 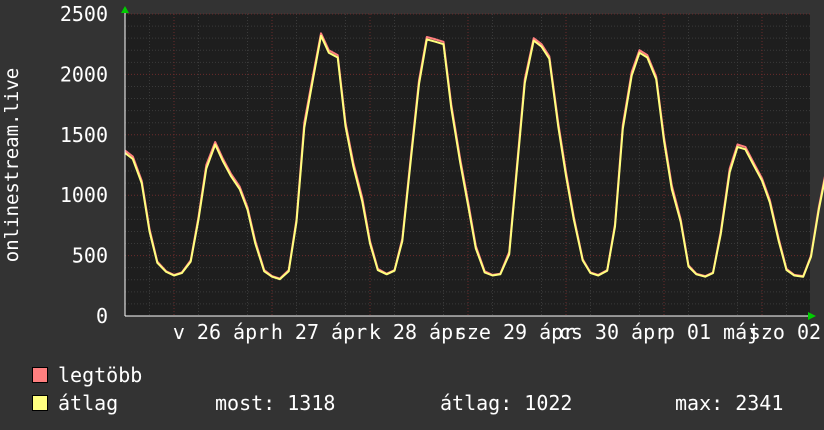 I want to click on x-tick-label: k 28 ápr, so click(x=417, y=332).